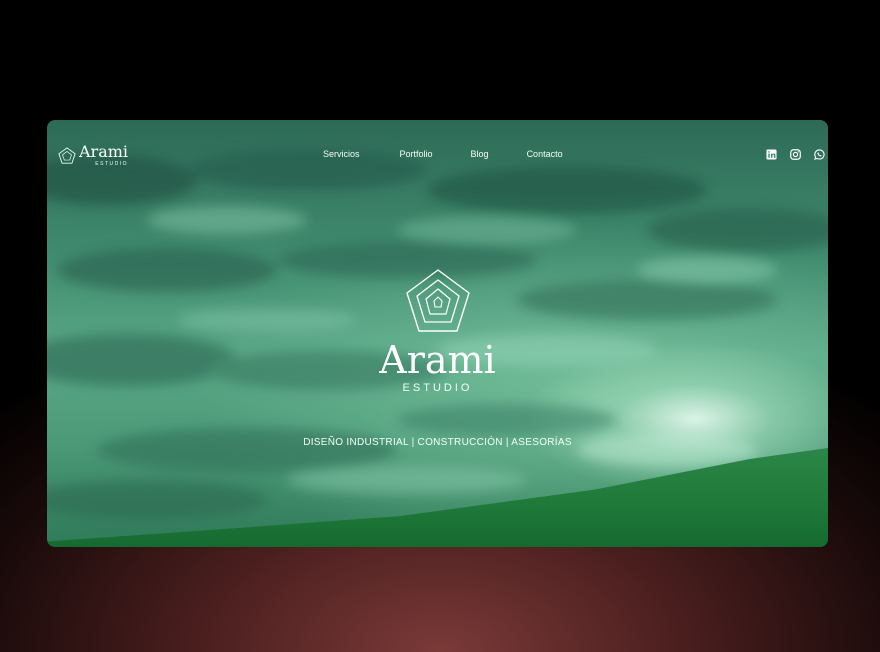  What do you see at coordinates (437, 360) in the screenshot?
I see `hero-brand-title: Arami` at bounding box center [437, 360].